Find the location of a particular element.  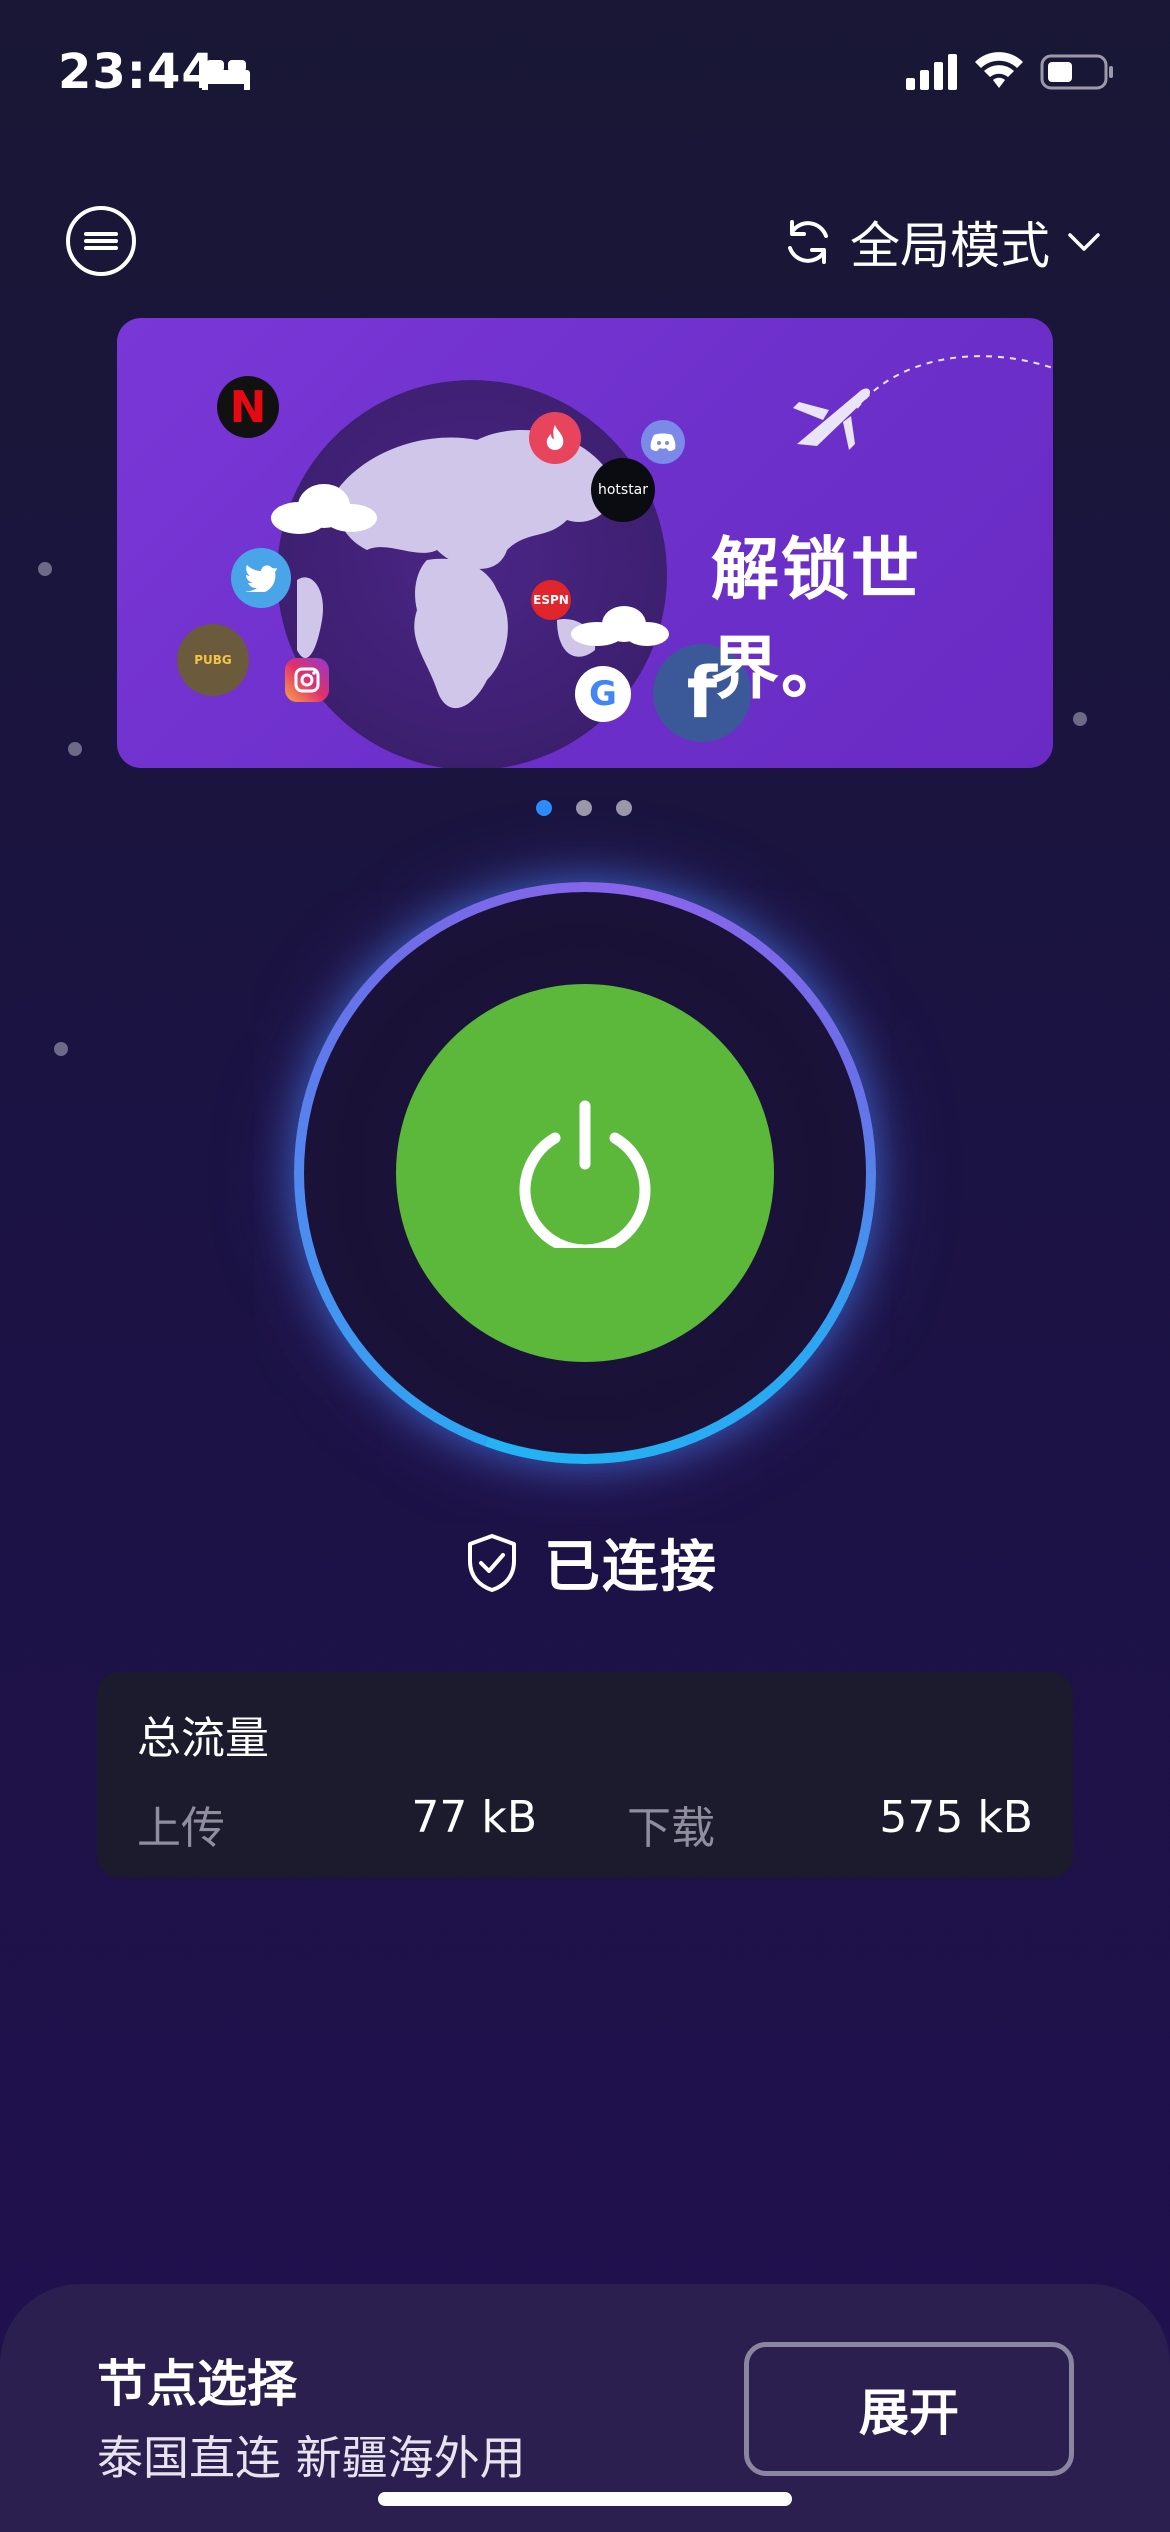

banner-pagination is located at coordinates (584, 808).